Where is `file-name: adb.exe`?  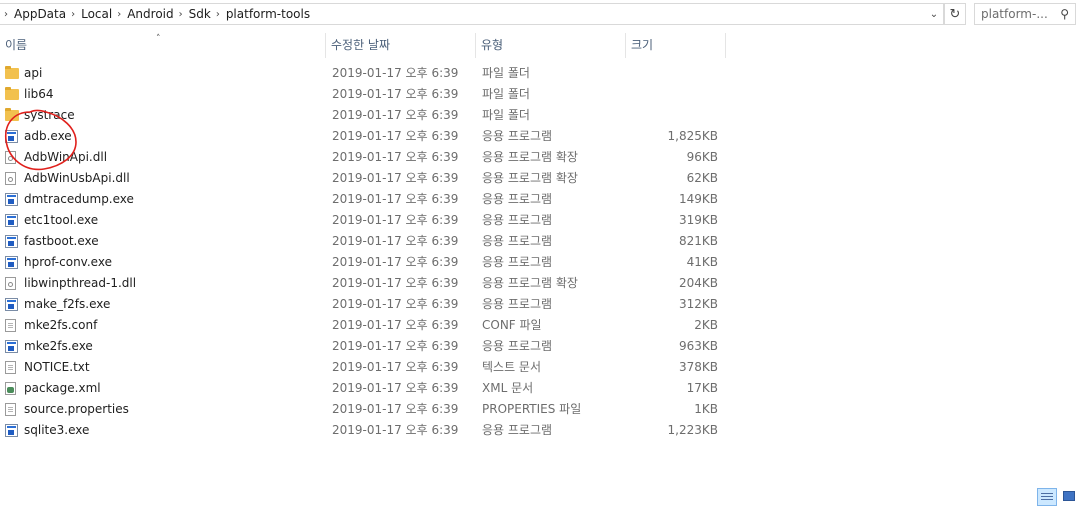 file-name: adb.exe is located at coordinates (48, 136).